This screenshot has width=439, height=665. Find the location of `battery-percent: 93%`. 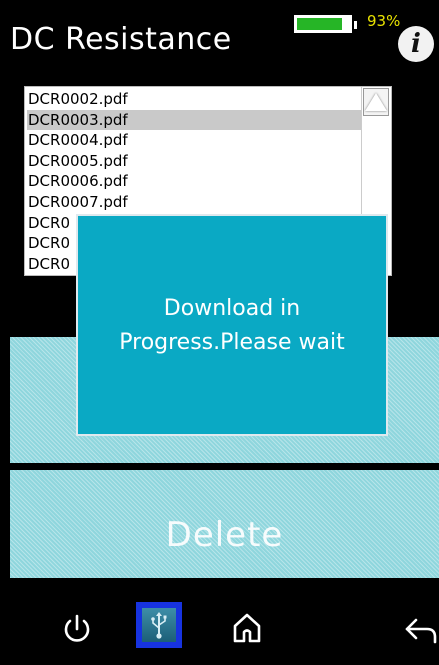

battery-percent: 93% is located at coordinates (384, 21).